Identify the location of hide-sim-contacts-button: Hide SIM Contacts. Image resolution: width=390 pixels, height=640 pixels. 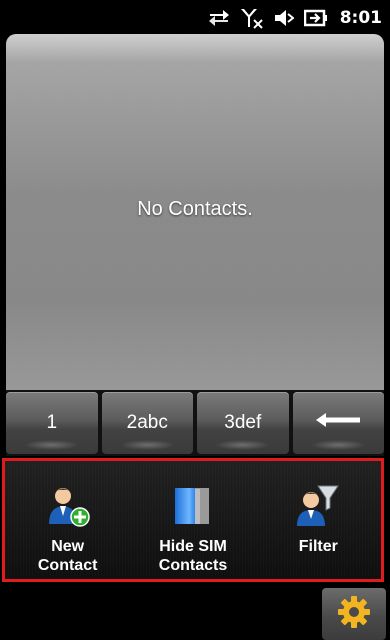
(192, 520).